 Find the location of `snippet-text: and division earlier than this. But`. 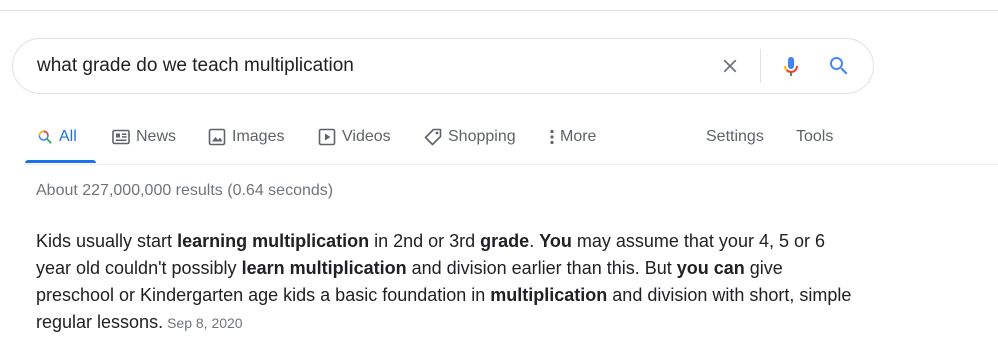

snippet-text: and division earlier than this. But is located at coordinates (541, 268).